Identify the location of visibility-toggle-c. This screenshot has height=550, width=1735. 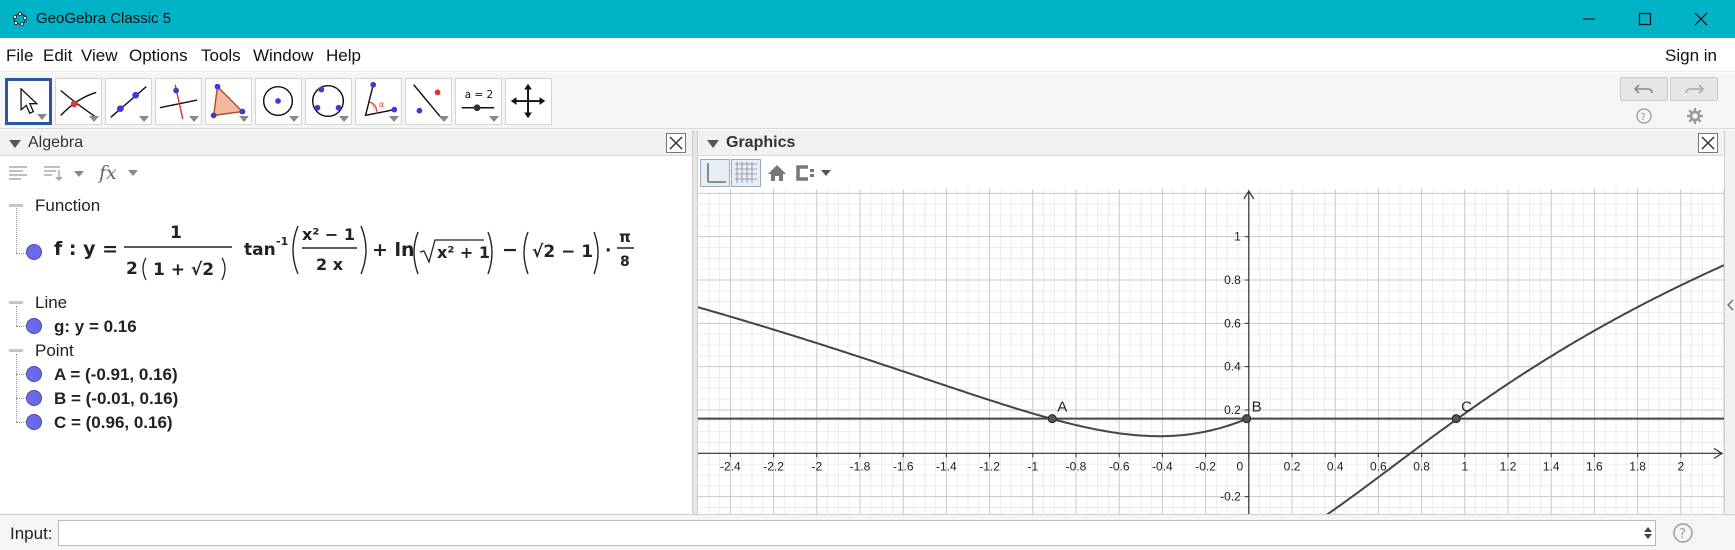
(34, 422).